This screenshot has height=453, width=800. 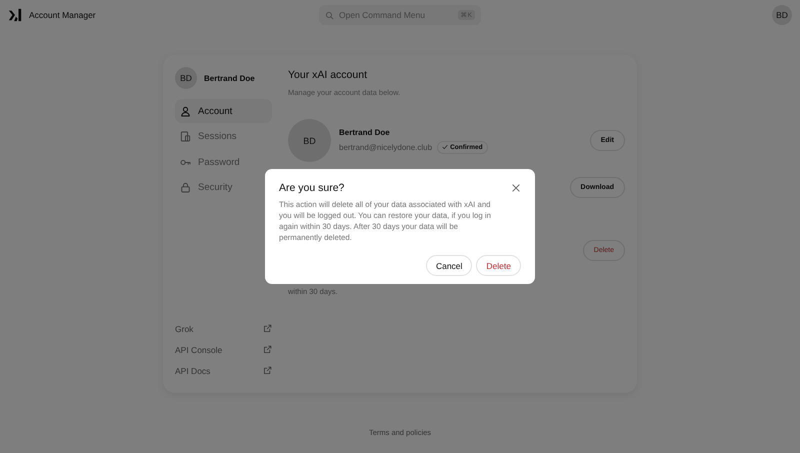 What do you see at coordinates (185, 111) in the screenshot?
I see `person-icon` at bounding box center [185, 111].